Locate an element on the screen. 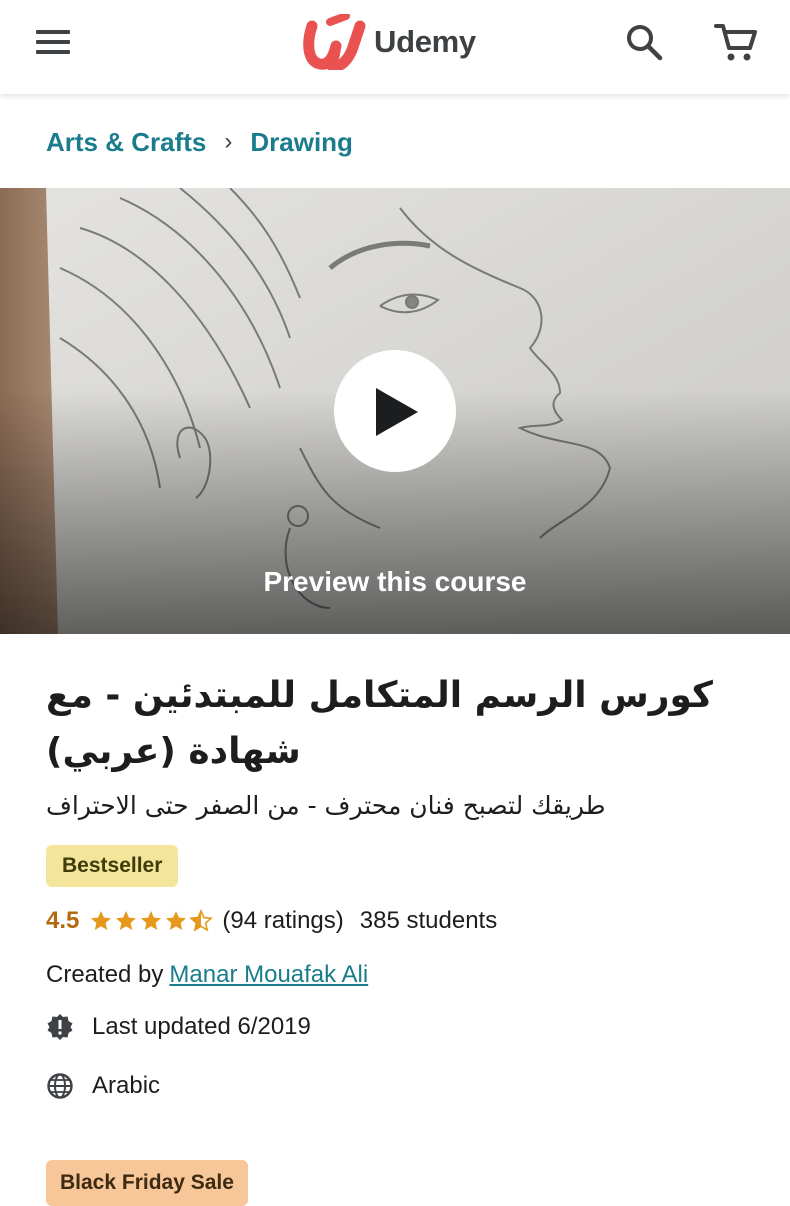 The height and width of the screenshot is (1206, 790). play-icon is located at coordinates (397, 412).